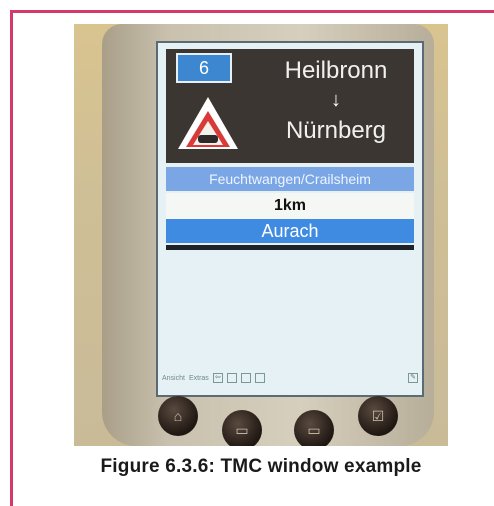 This screenshot has width=494, height=506. Describe the element at coordinates (231, 378) in the screenshot. I see `document-icon` at that location.